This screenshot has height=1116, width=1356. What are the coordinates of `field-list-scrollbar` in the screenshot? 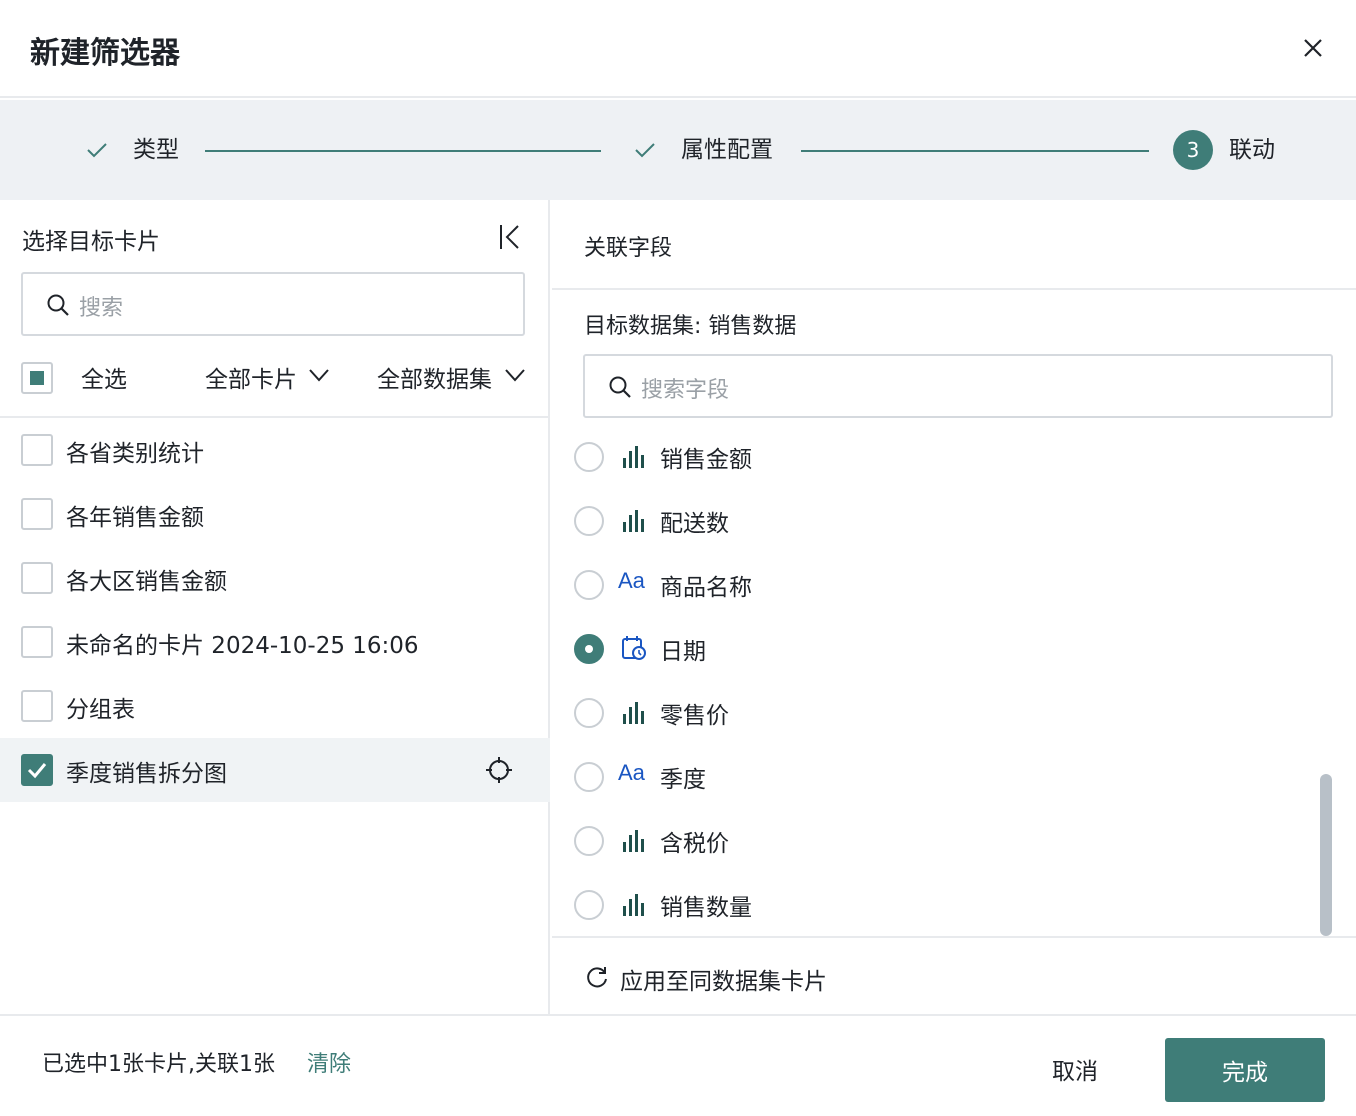 It's located at (1326, 855).